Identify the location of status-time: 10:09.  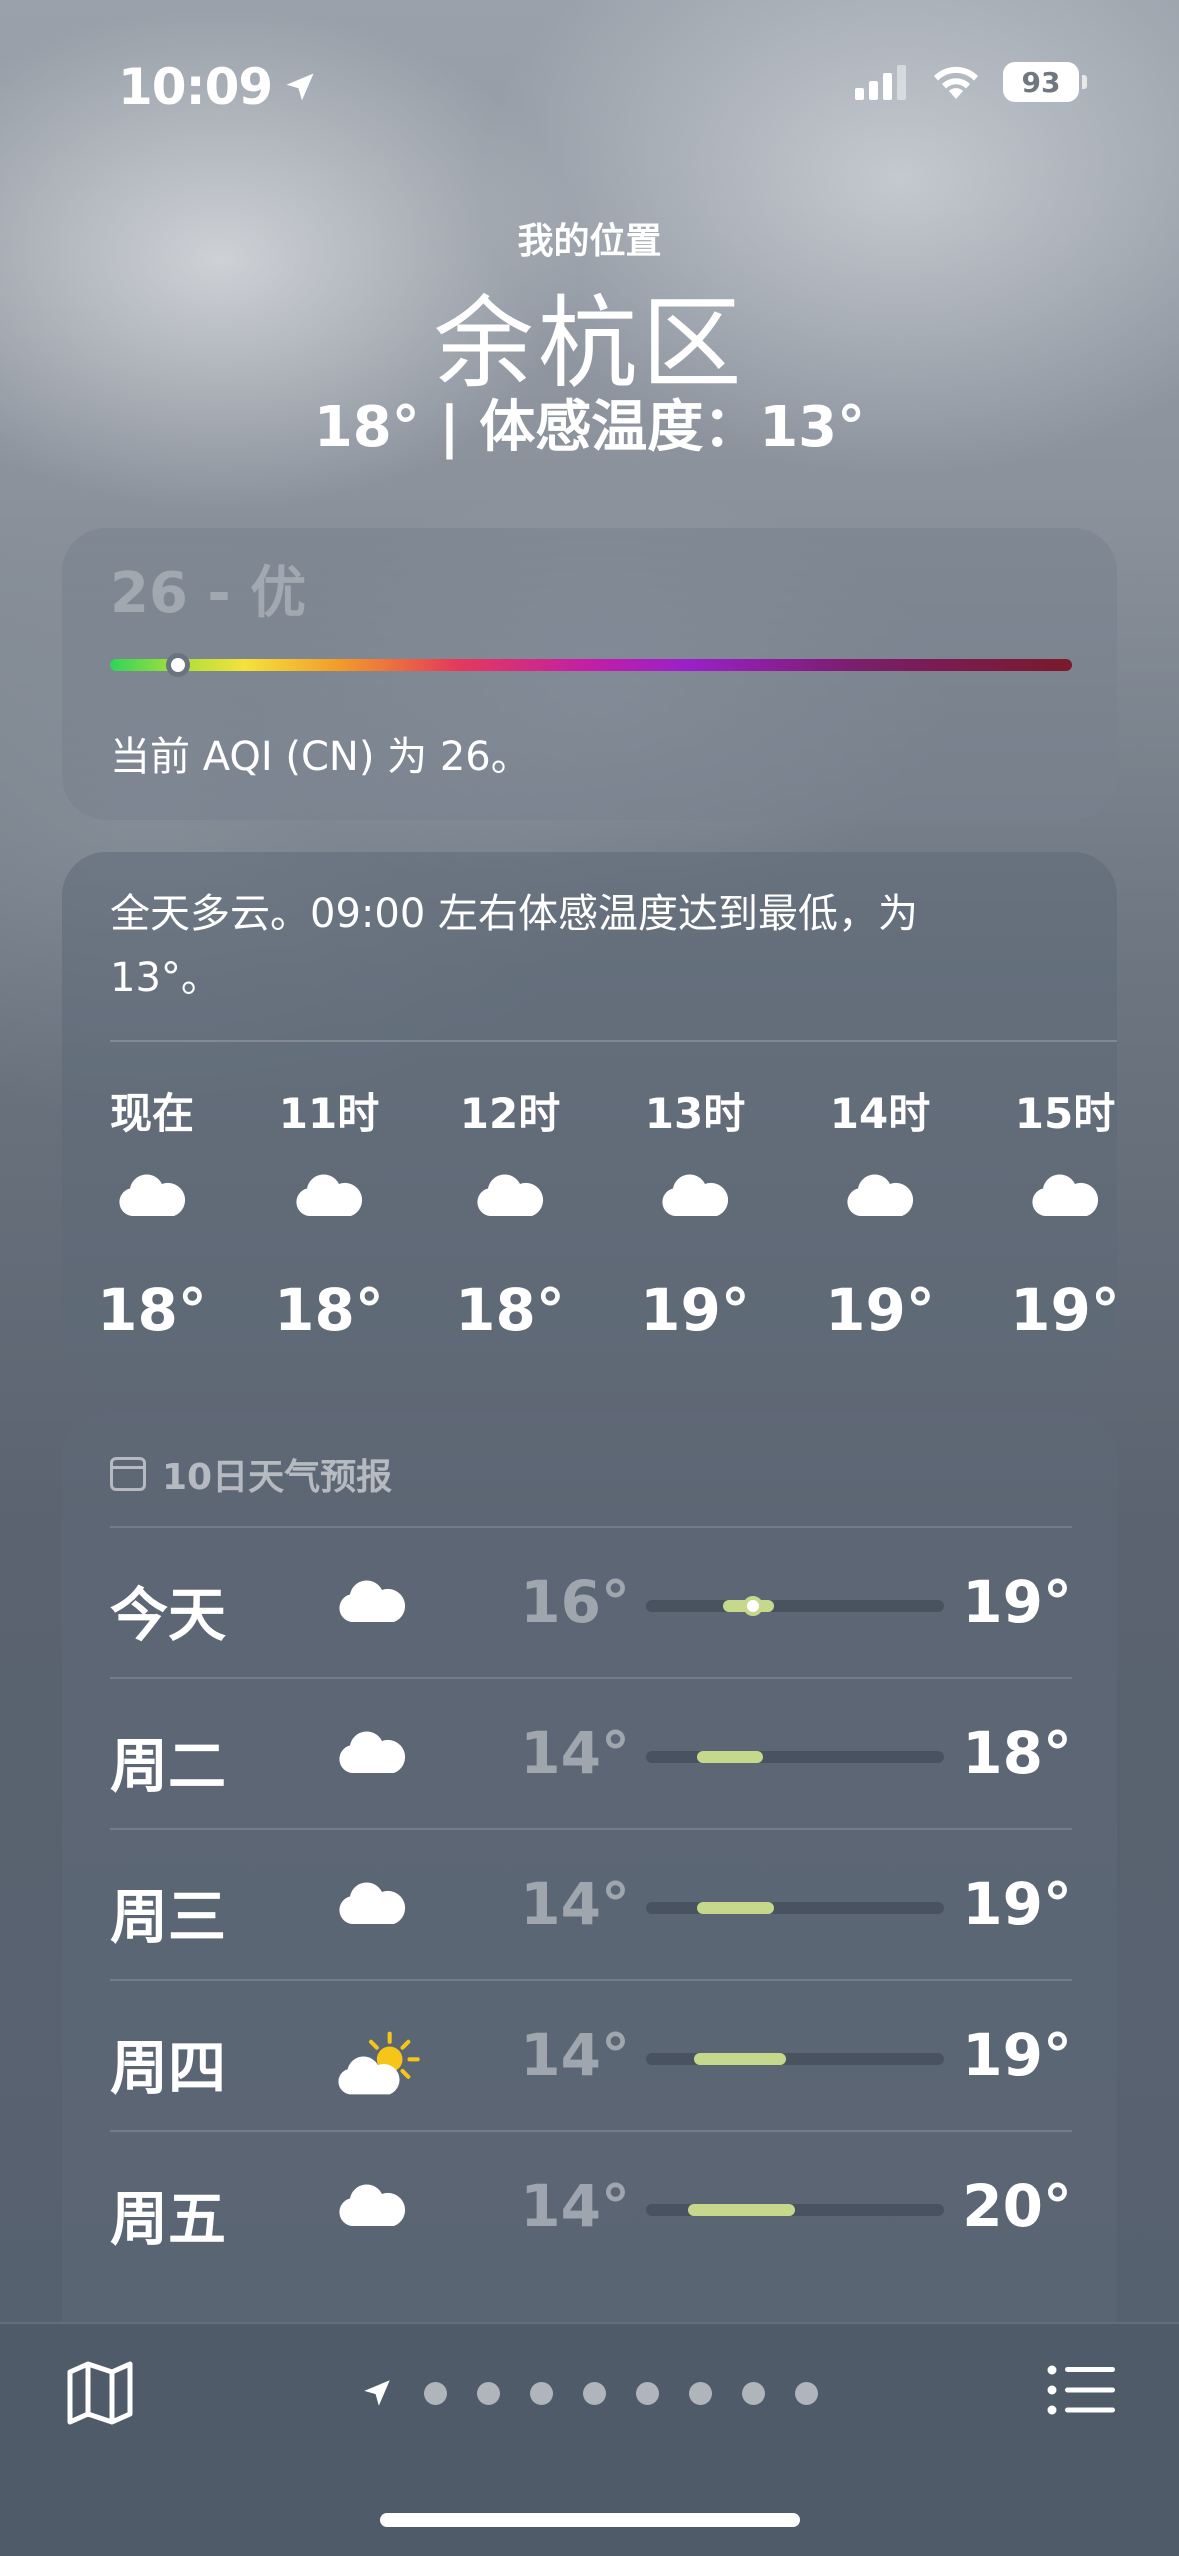
(218, 87).